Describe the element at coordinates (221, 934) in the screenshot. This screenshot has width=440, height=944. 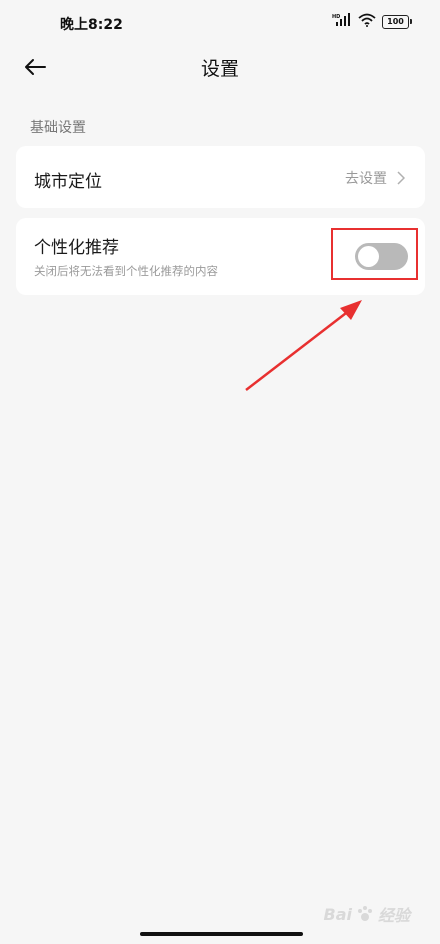
I see `home-indicator` at that location.